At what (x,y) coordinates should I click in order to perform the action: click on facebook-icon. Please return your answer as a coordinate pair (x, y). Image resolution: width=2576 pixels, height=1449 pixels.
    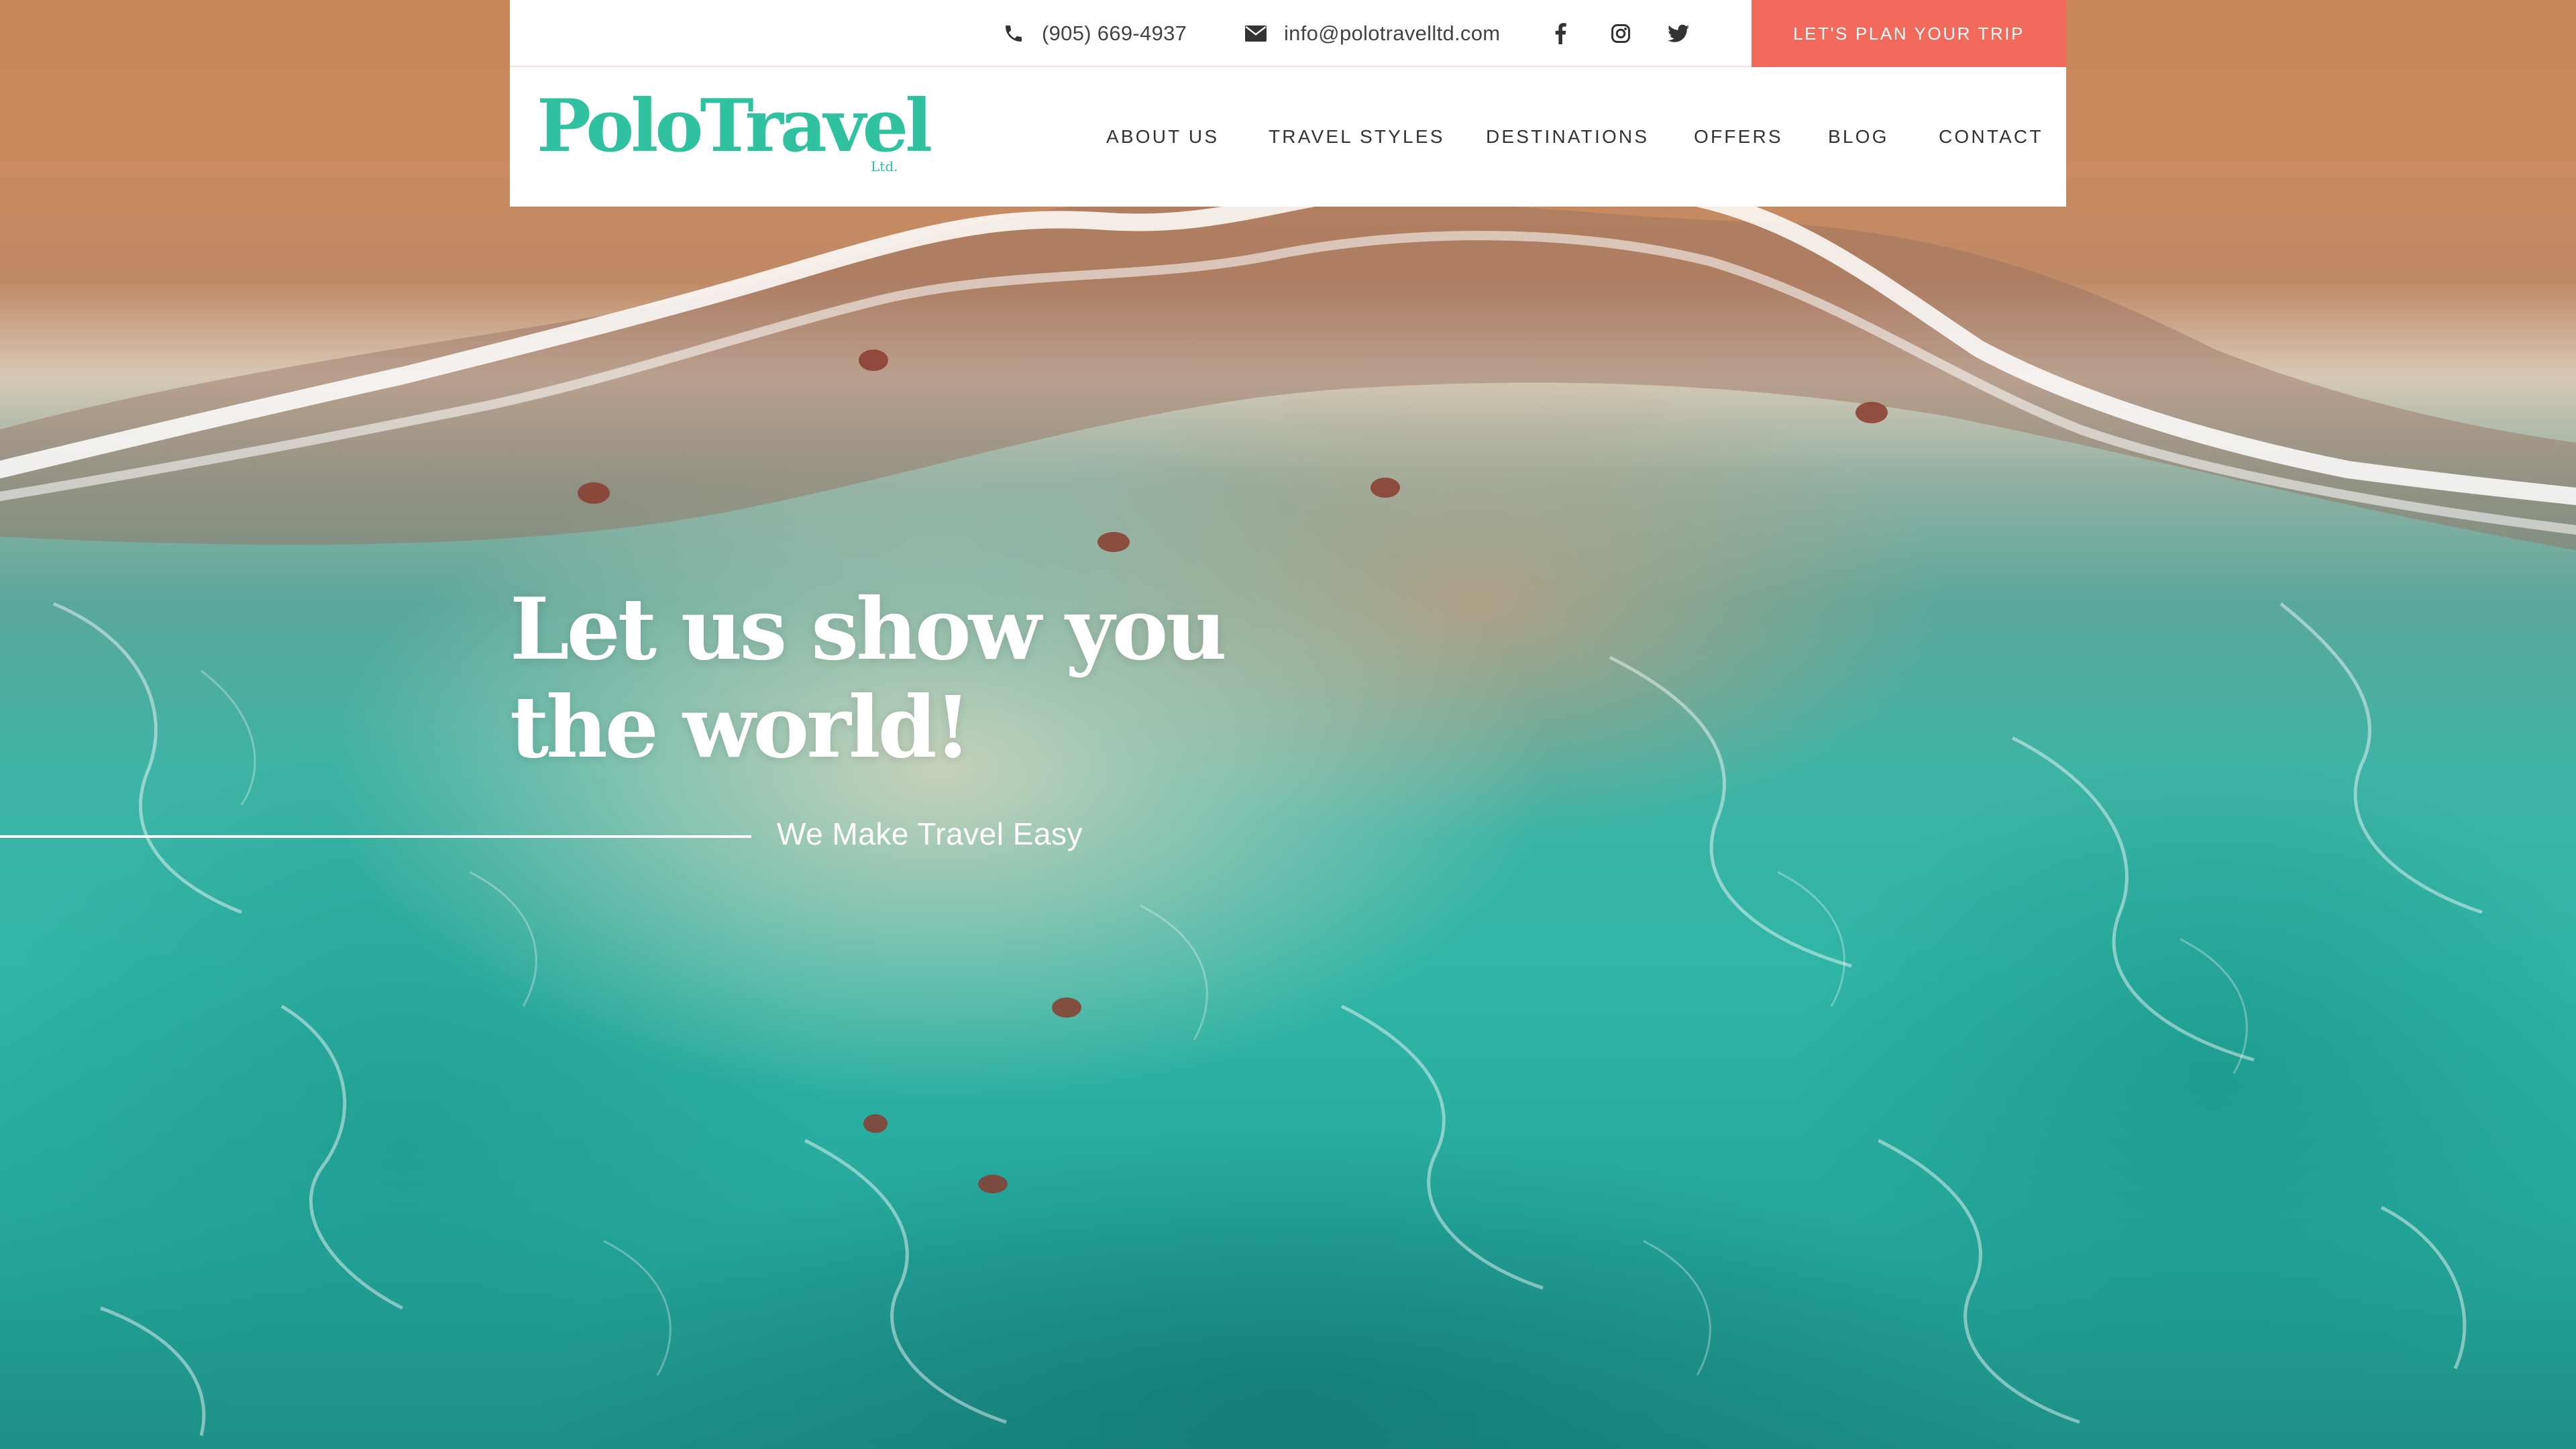
    Looking at the image, I should click on (1560, 33).